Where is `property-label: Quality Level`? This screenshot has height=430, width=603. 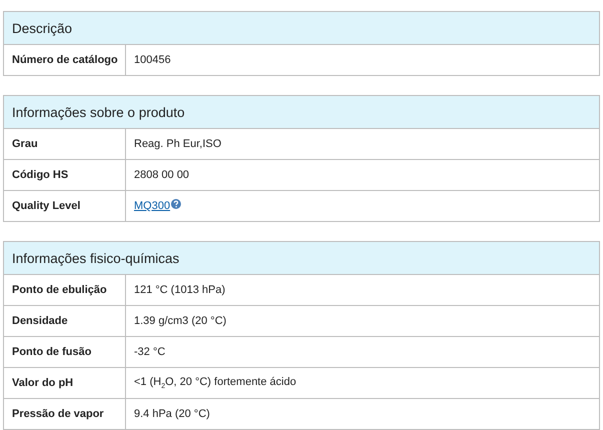
property-label: Quality Level is located at coordinates (46, 206).